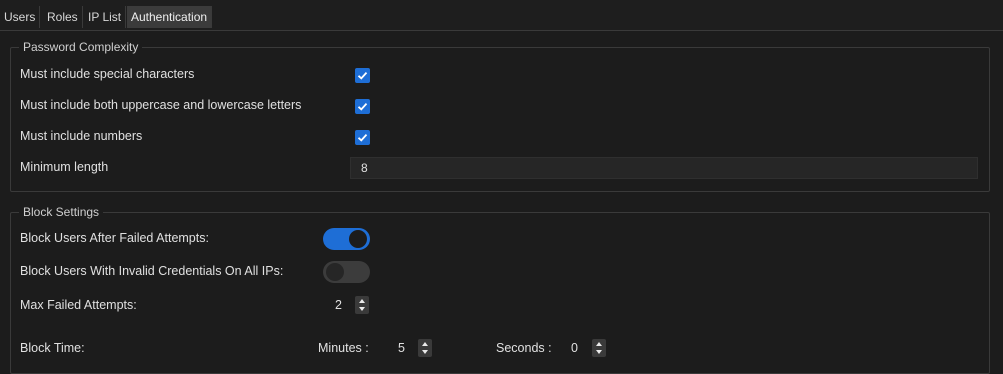 This screenshot has height=374, width=1003. I want to click on block-invalid-toggle, so click(346, 272).